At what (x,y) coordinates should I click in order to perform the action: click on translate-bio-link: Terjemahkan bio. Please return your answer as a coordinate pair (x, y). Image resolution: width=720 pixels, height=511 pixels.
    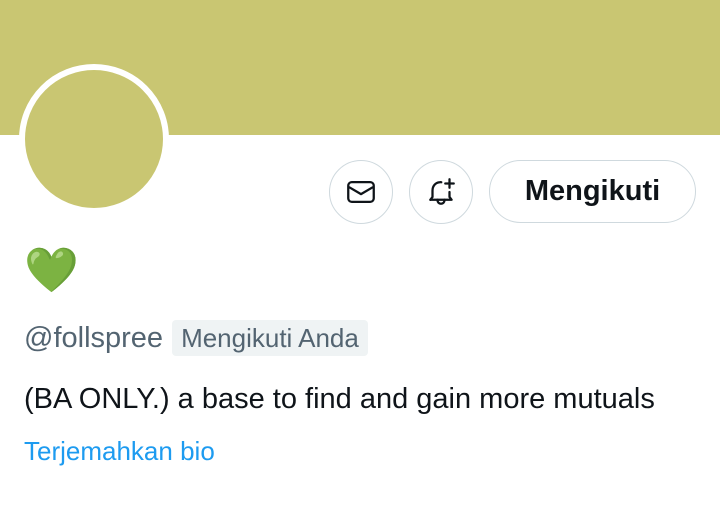
    Looking at the image, I should click on (119, 451).